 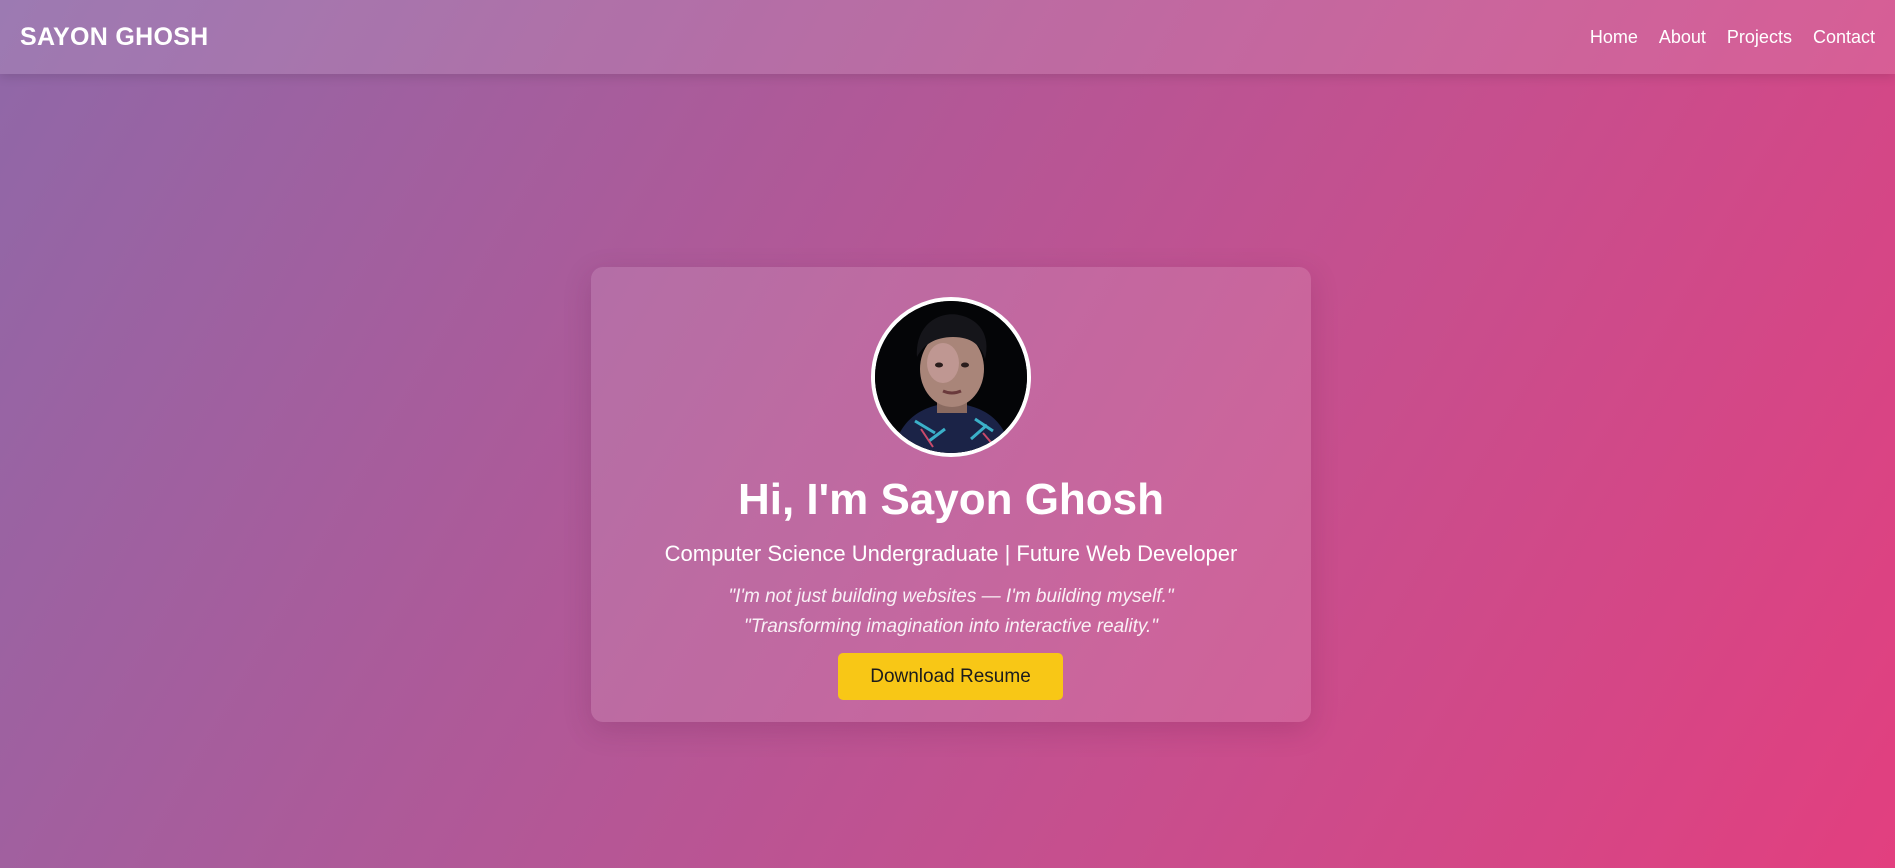 What do you see at coordinates (950, 676) in the screenshot?
I see `download-resume-button: Download Resume` at bounding box center [950, 676].